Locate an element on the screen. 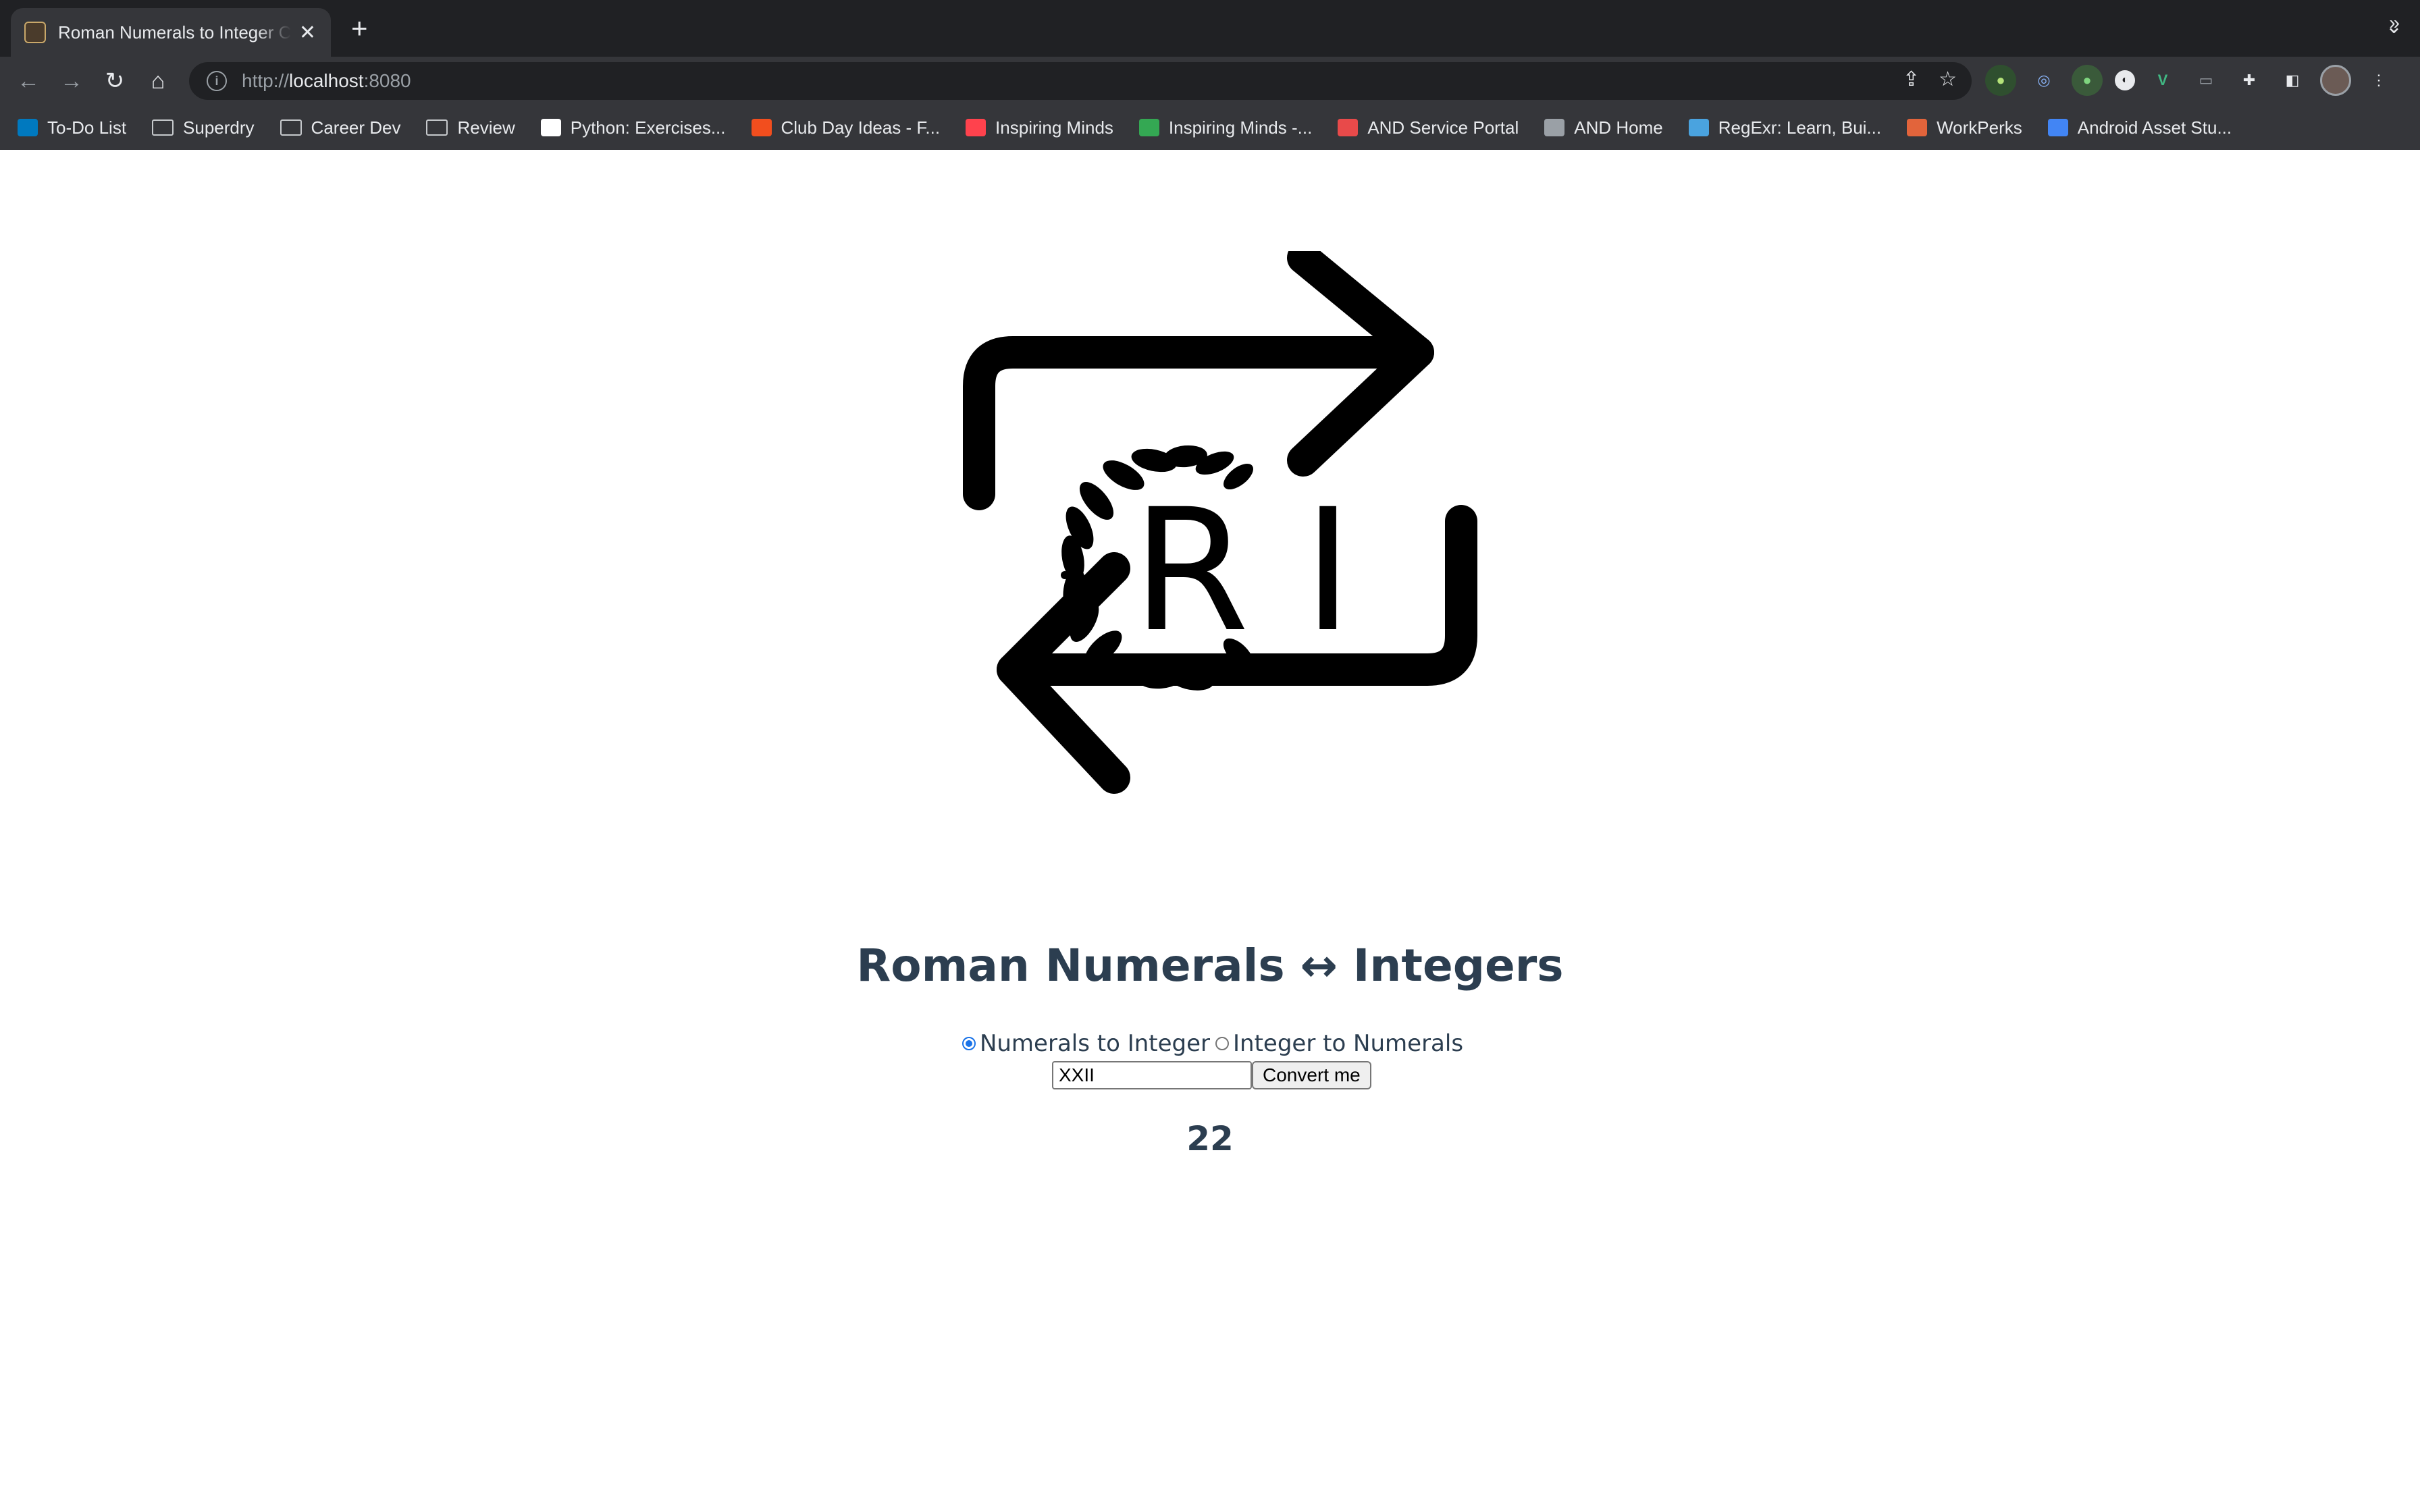 This screenshot has width=2420, height=1512. bookmark-item: AND Home is located at coordinates (1603, 127).